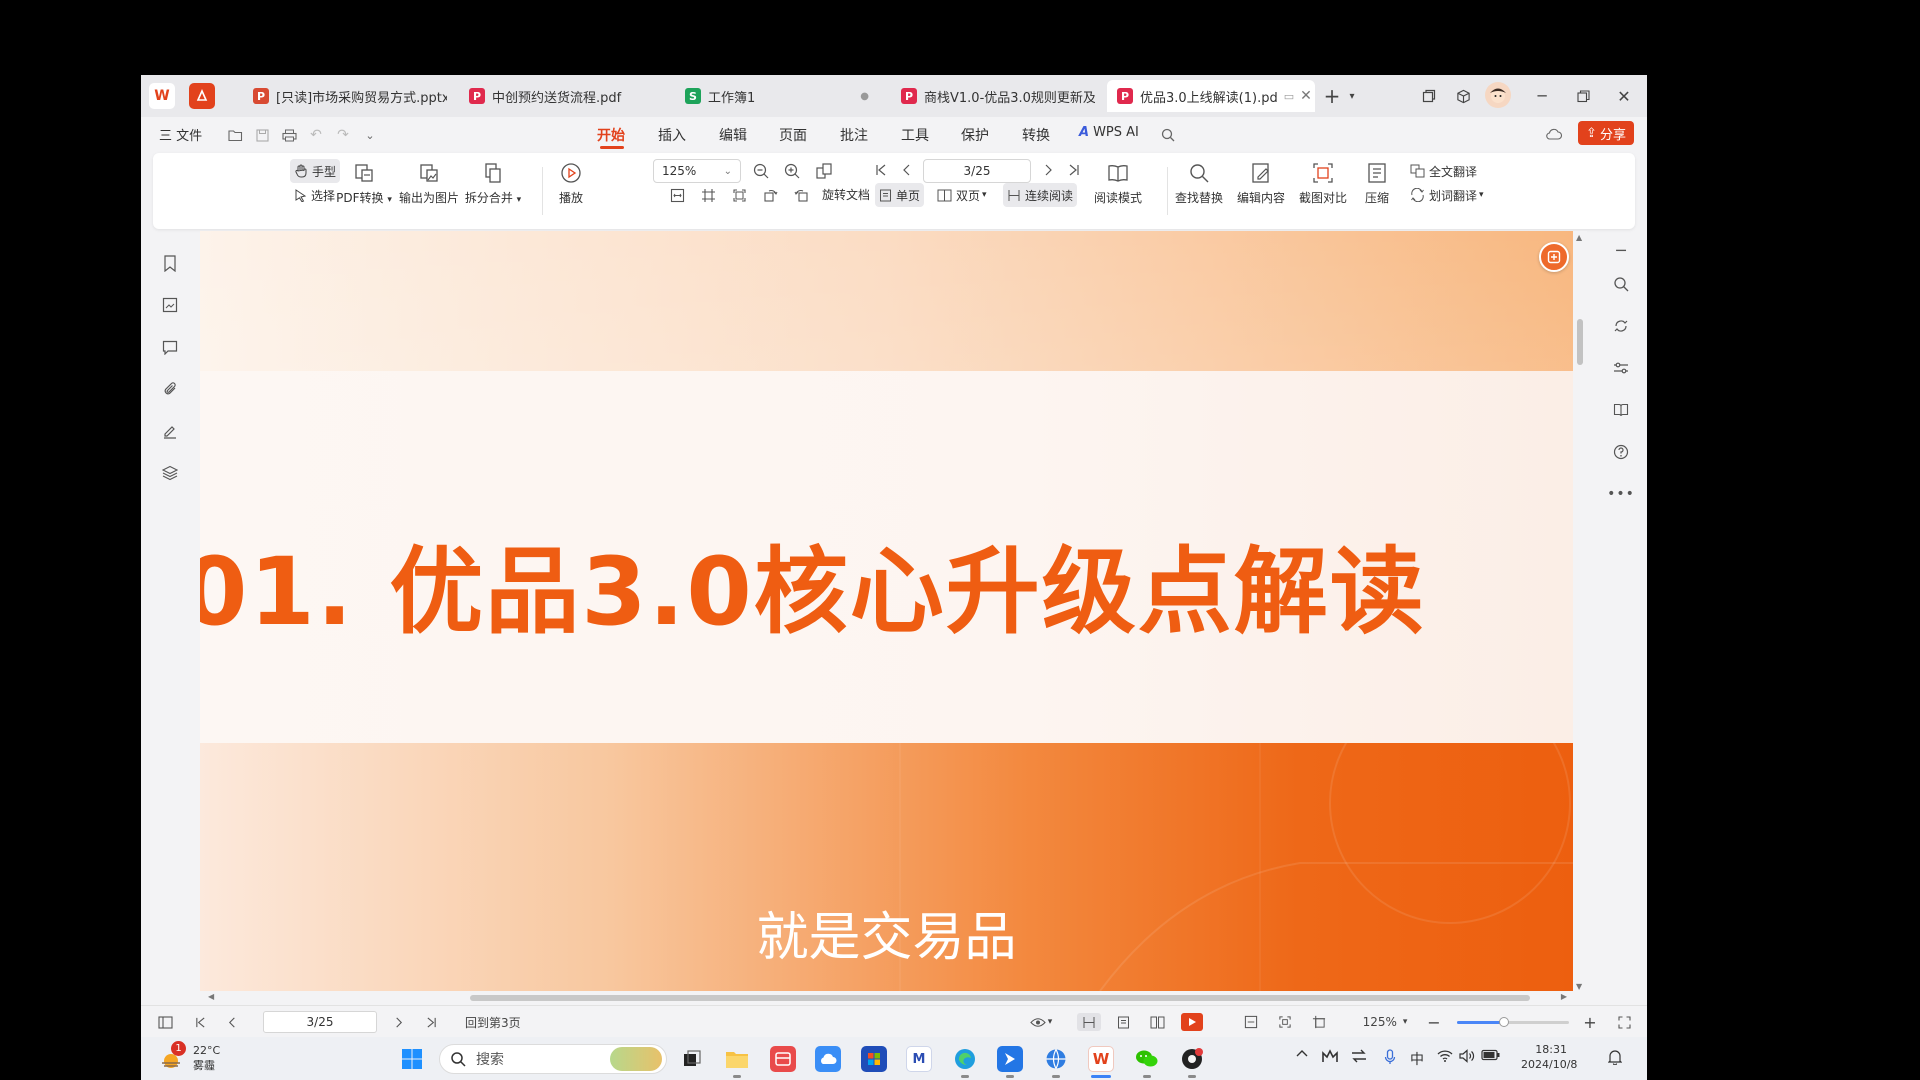 The image size is (1920, 1080). Describe the element at coordinates (202, 96) in the screenshot. I see `wps-docer-icon` at that location.